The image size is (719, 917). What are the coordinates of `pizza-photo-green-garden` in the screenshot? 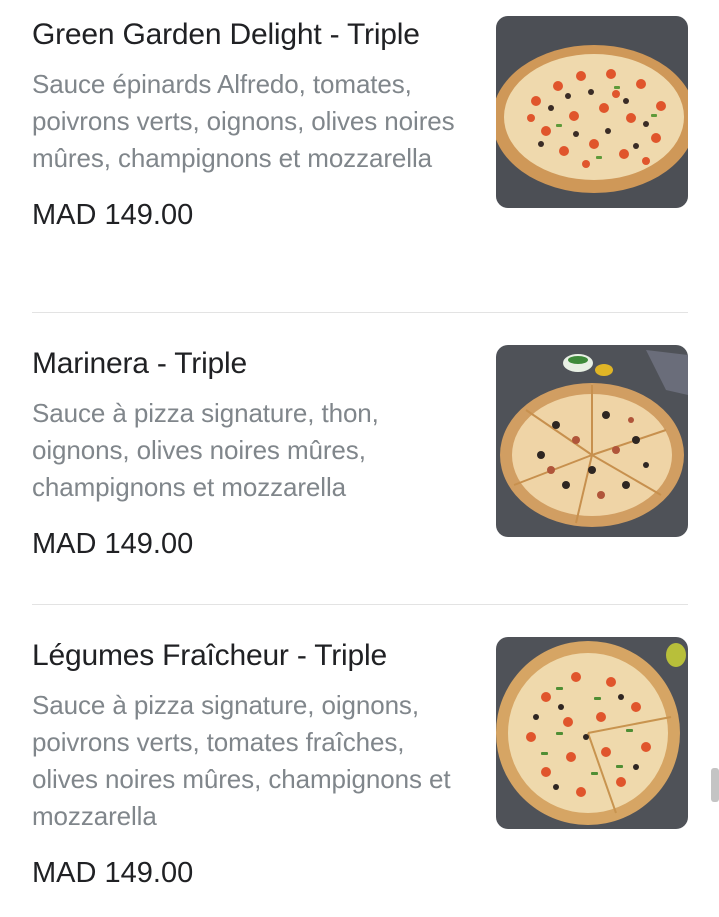 It's located at (592, 112).